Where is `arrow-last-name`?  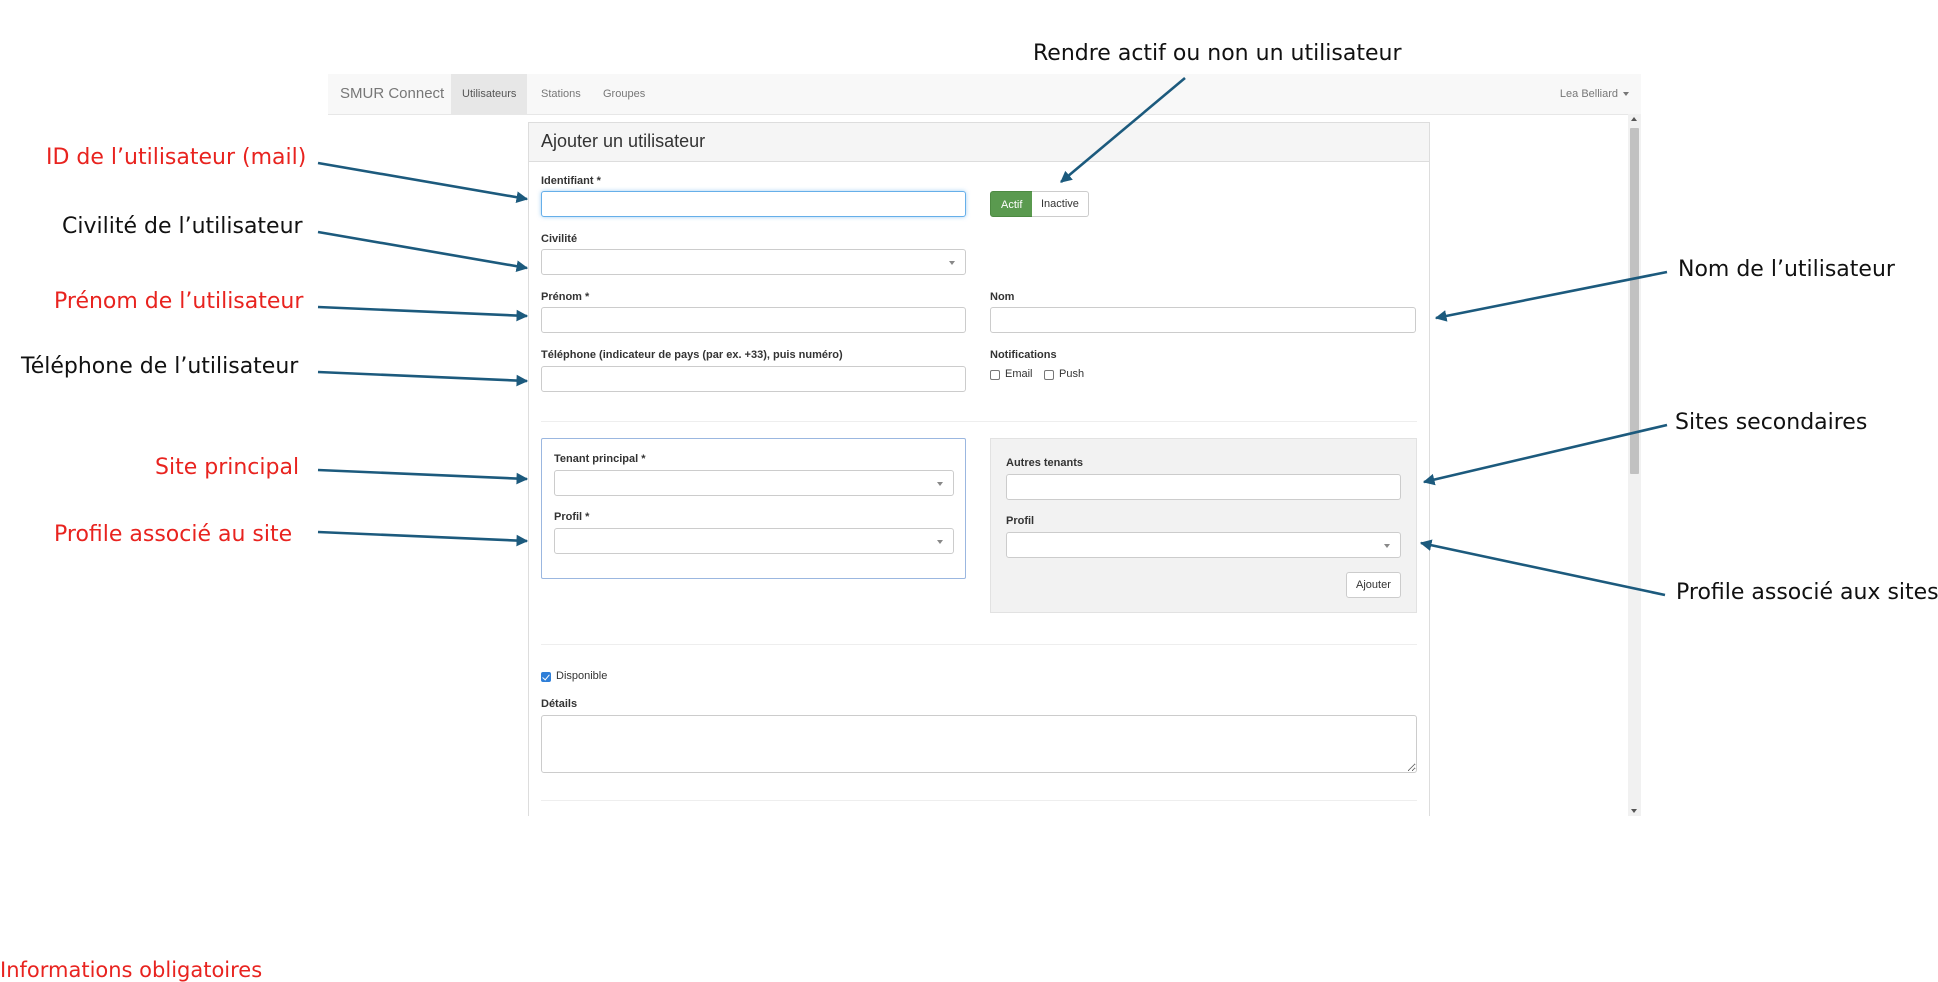
arrow-last-name is located at coordinates (1551, 296).